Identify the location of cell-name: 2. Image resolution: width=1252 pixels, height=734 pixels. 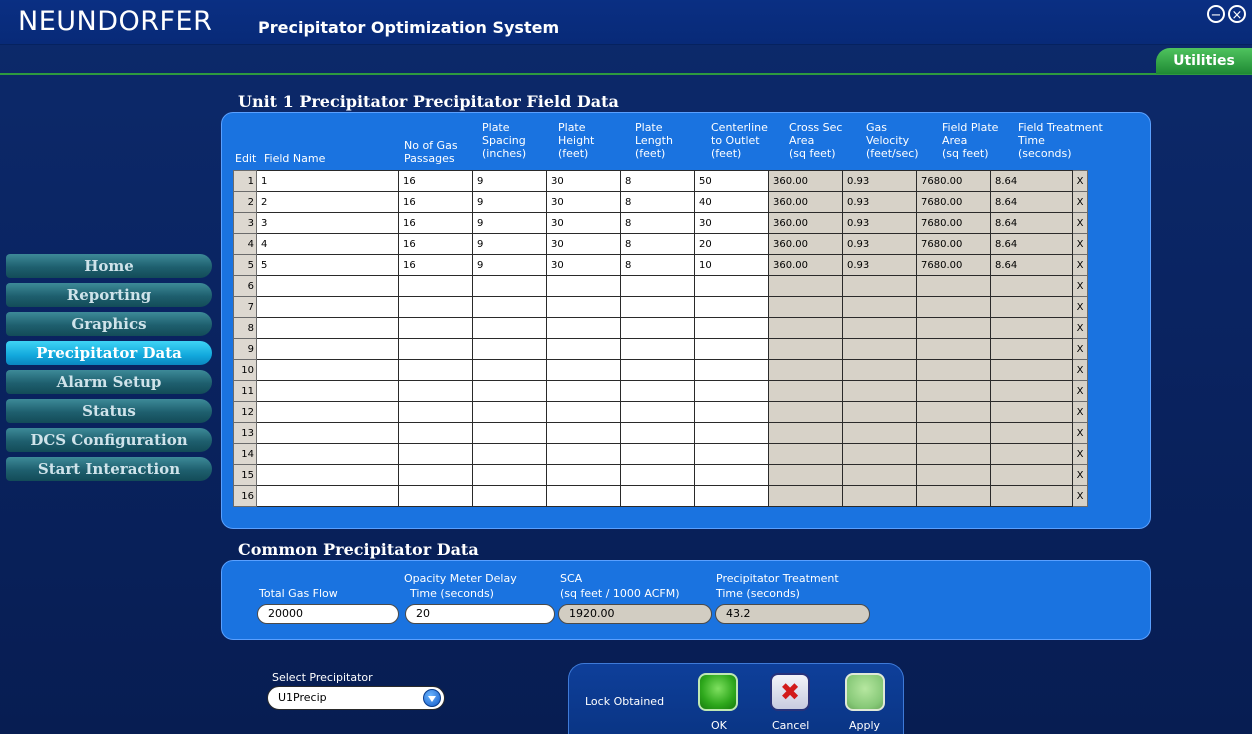
(327, 202).